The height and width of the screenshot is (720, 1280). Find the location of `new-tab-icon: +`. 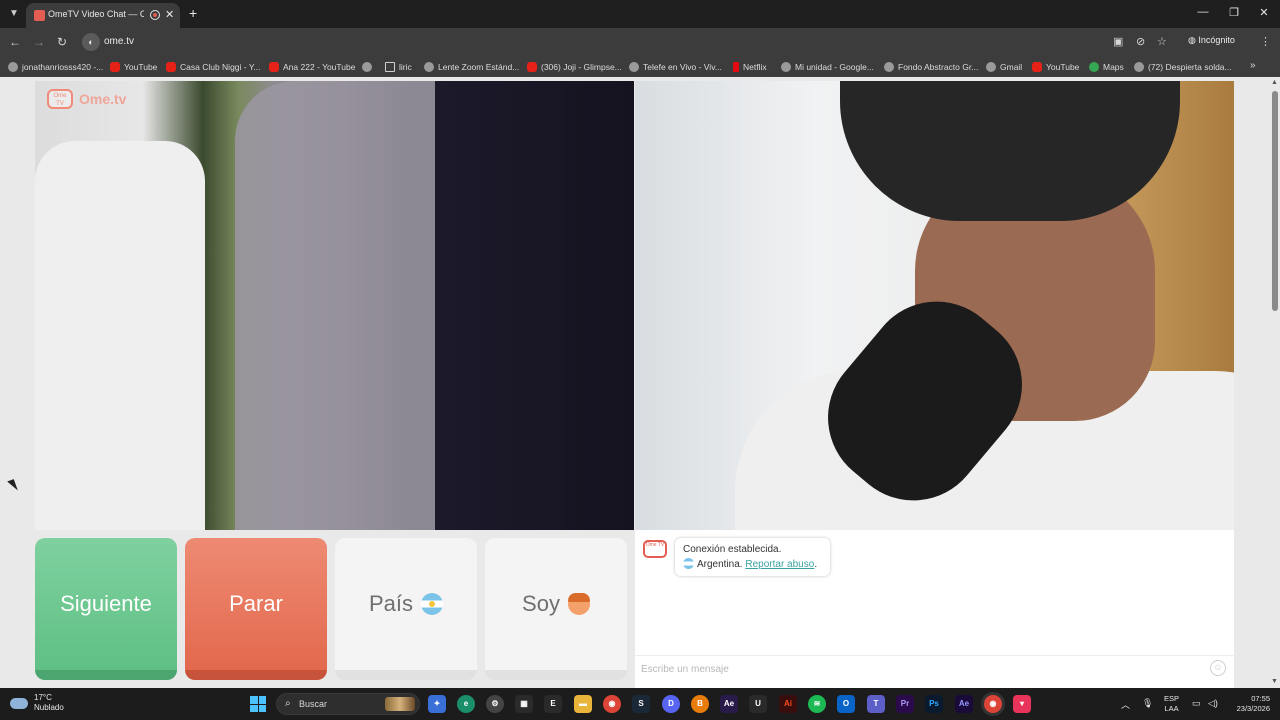

new-tab-icon: + is located at coordinates (193, 13).